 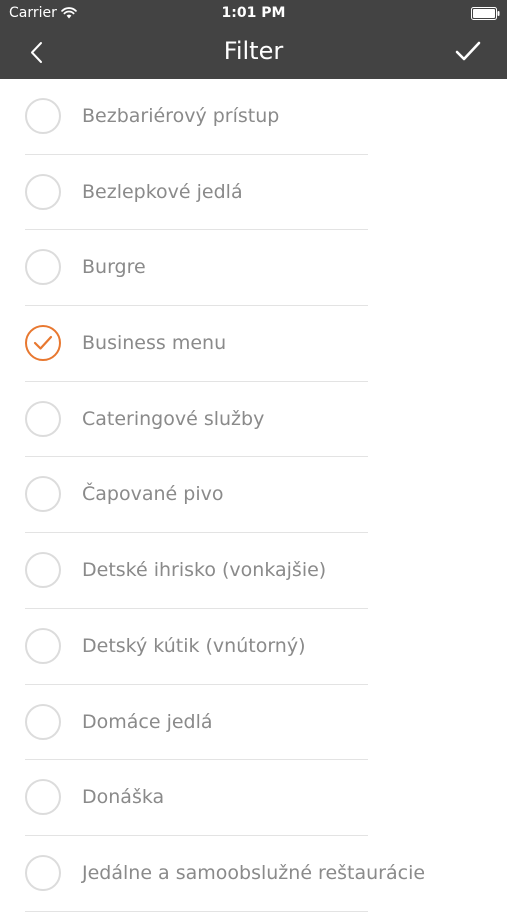 I want to click on filter-item-label: Cateringové služby, so click(x=173, y=418).